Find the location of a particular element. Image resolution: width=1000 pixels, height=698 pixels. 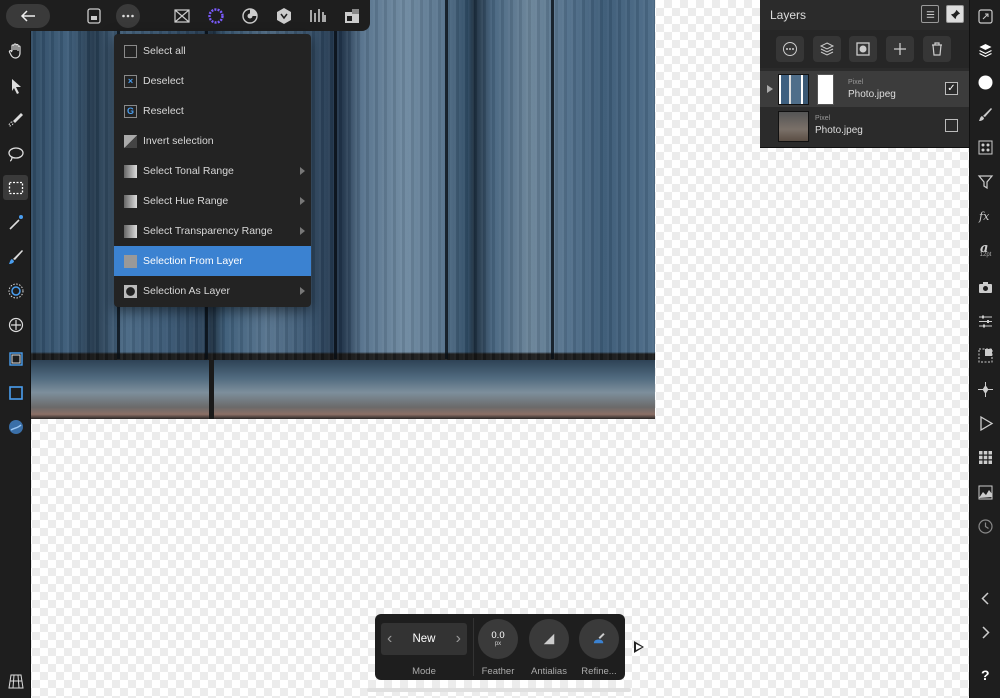

history-clock-icon is located at coordinates (985, 526).